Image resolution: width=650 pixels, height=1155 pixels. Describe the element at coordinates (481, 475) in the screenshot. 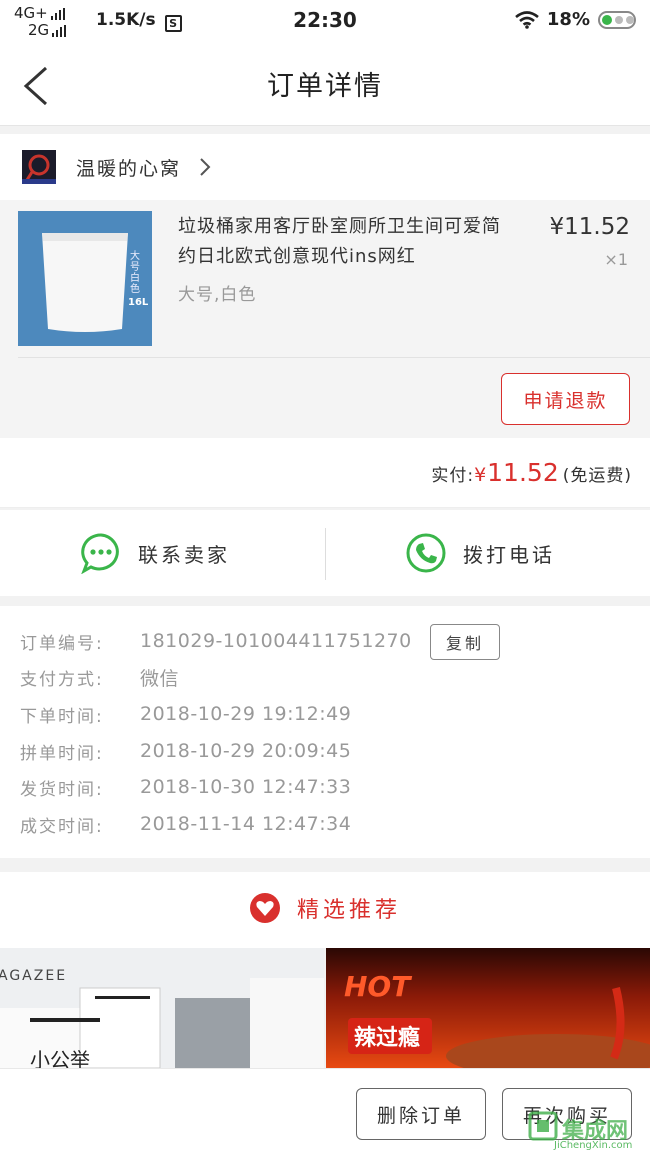

I see `paid-currency: ¥` at that location.